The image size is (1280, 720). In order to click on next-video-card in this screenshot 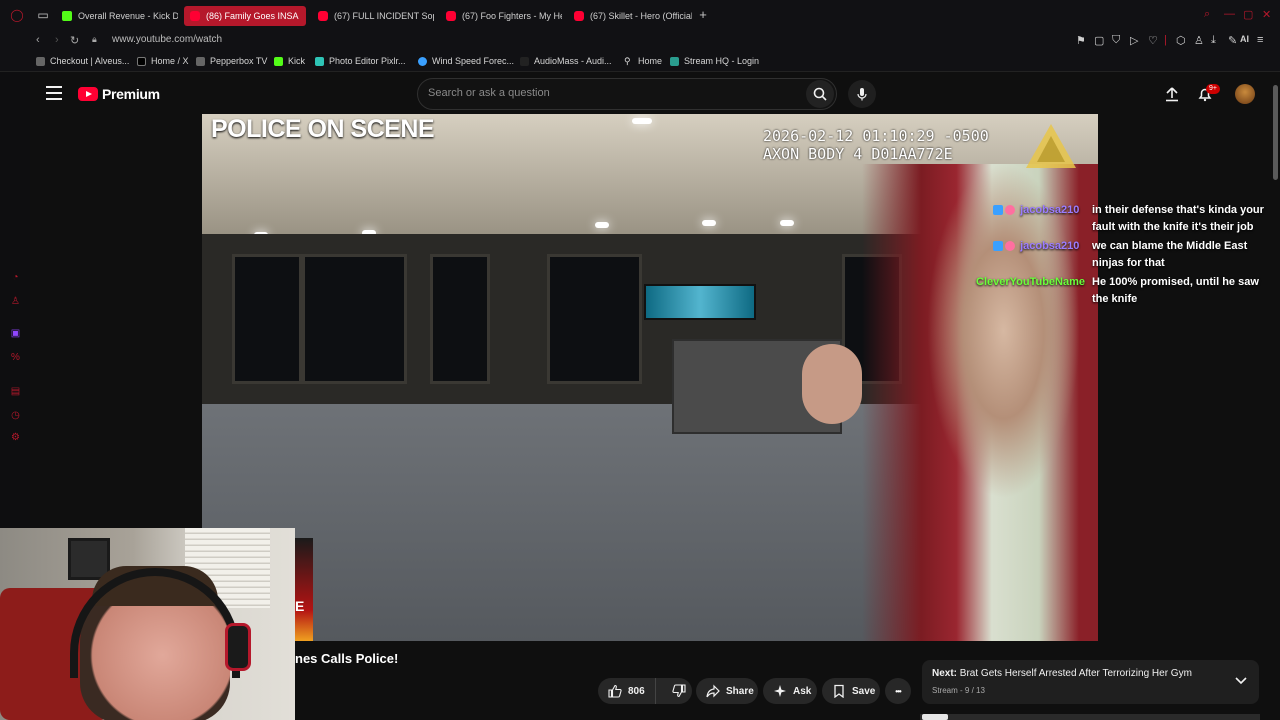, I will do `click(1090, 682)`.